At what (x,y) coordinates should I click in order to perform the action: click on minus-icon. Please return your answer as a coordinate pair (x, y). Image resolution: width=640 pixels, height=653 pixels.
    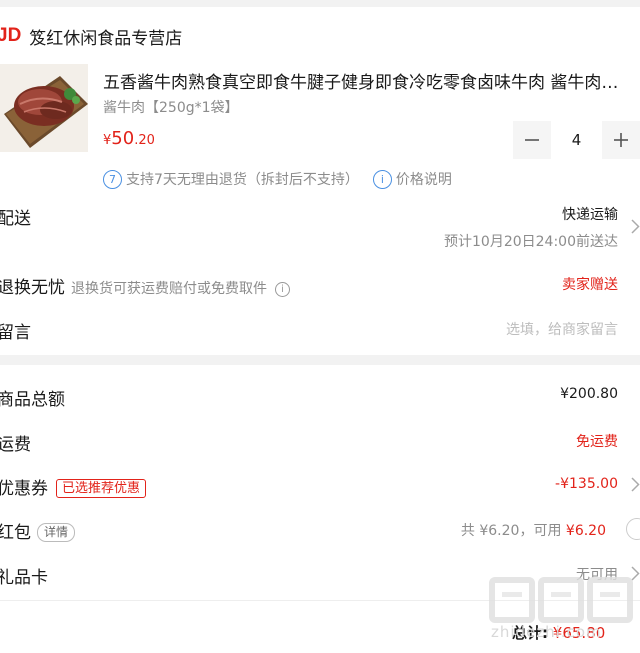
    Looking at the image, I should click on (532, 140).